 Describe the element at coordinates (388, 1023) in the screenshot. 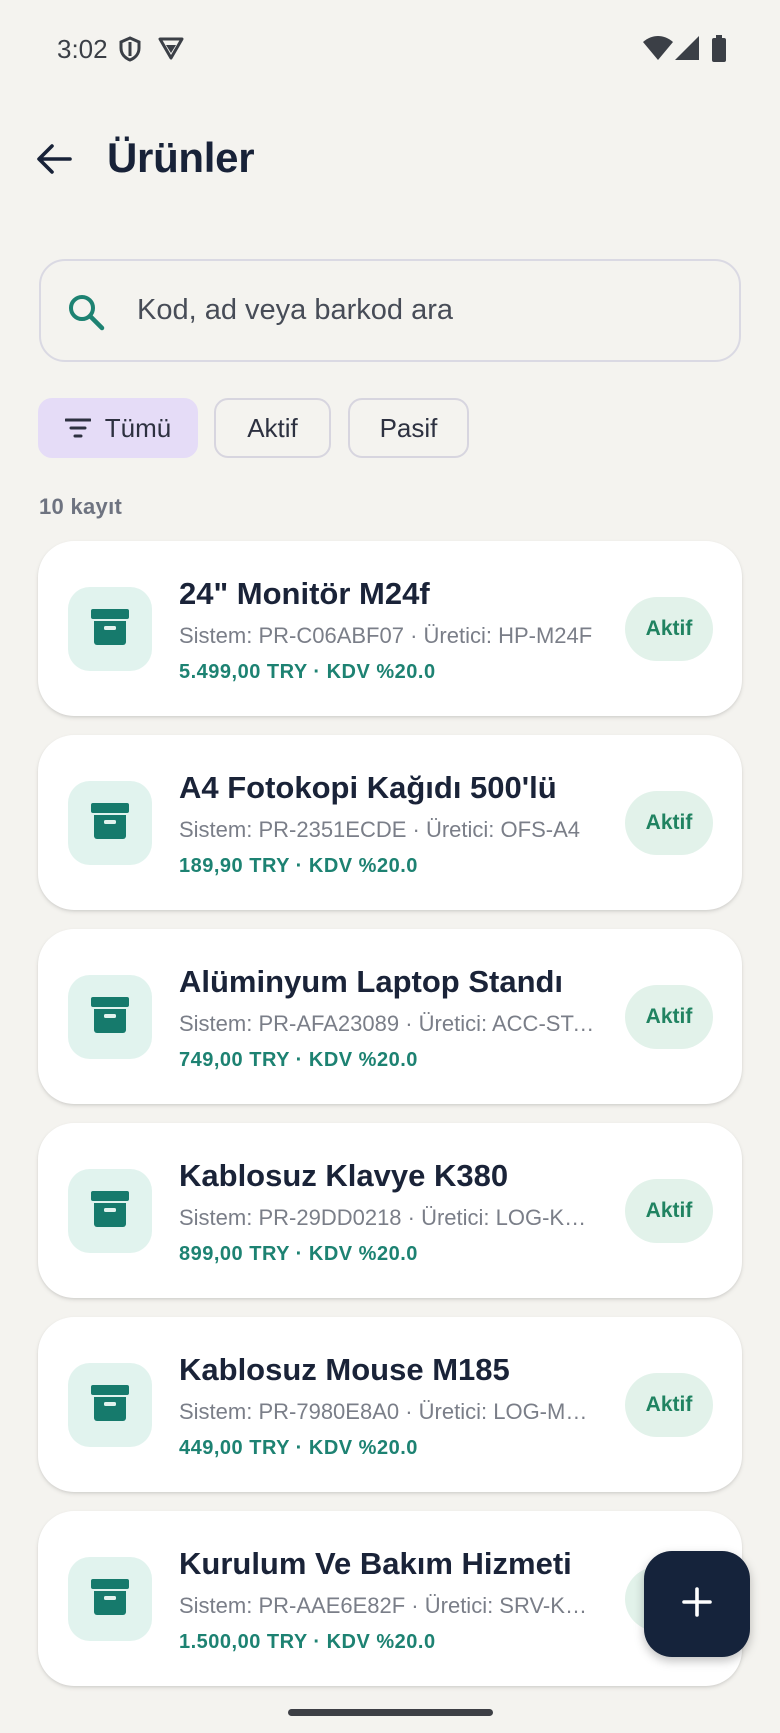

I see `product-meta: Sistem: PR-AFA23089 · Üretici: ACC-STAND` at that location.